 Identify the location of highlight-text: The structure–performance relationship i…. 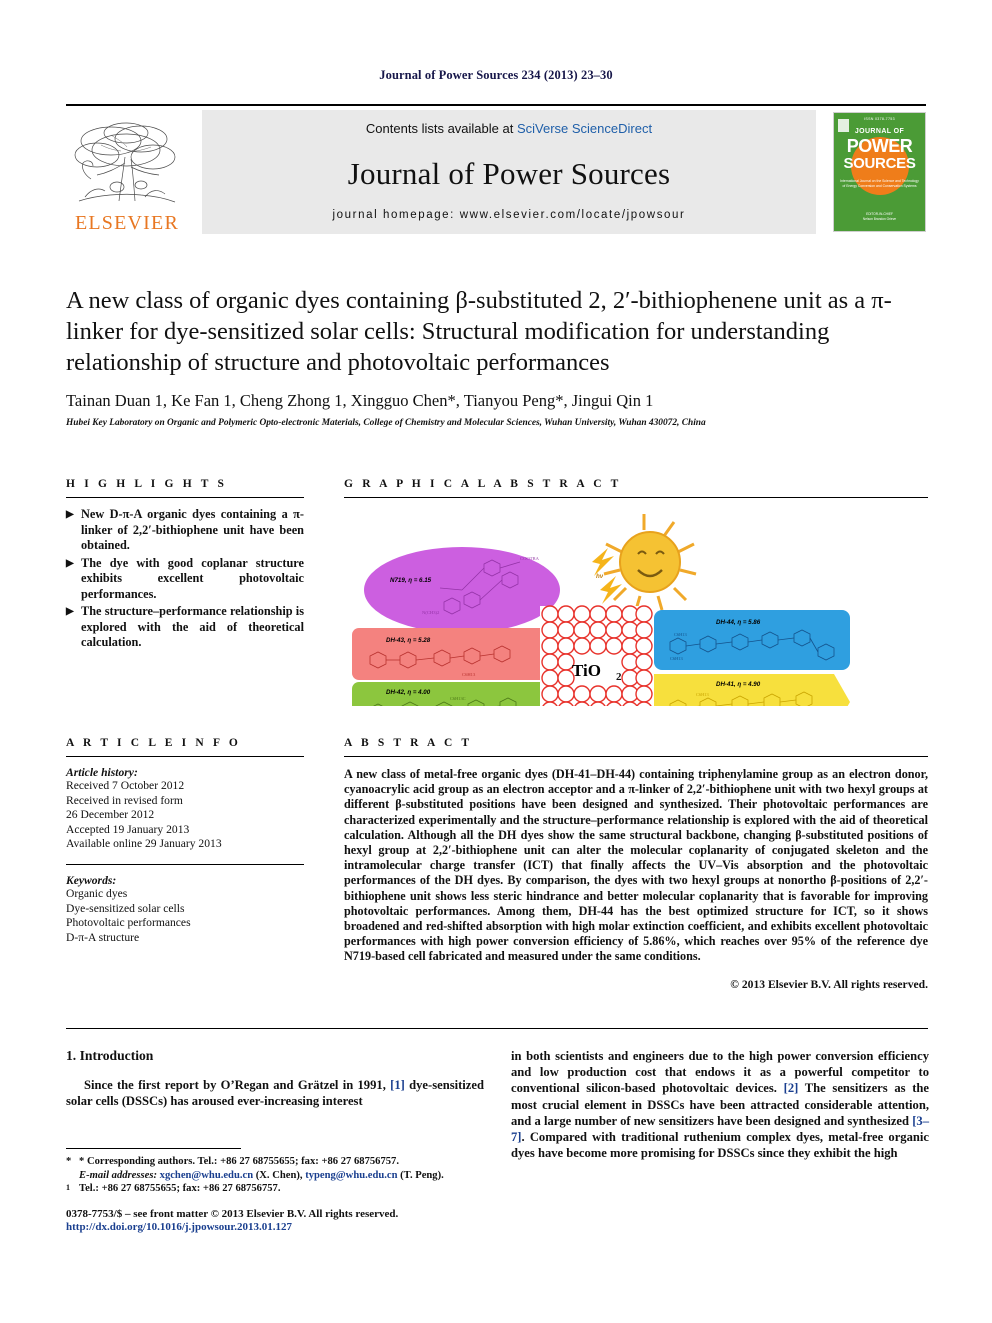
(192, 626).